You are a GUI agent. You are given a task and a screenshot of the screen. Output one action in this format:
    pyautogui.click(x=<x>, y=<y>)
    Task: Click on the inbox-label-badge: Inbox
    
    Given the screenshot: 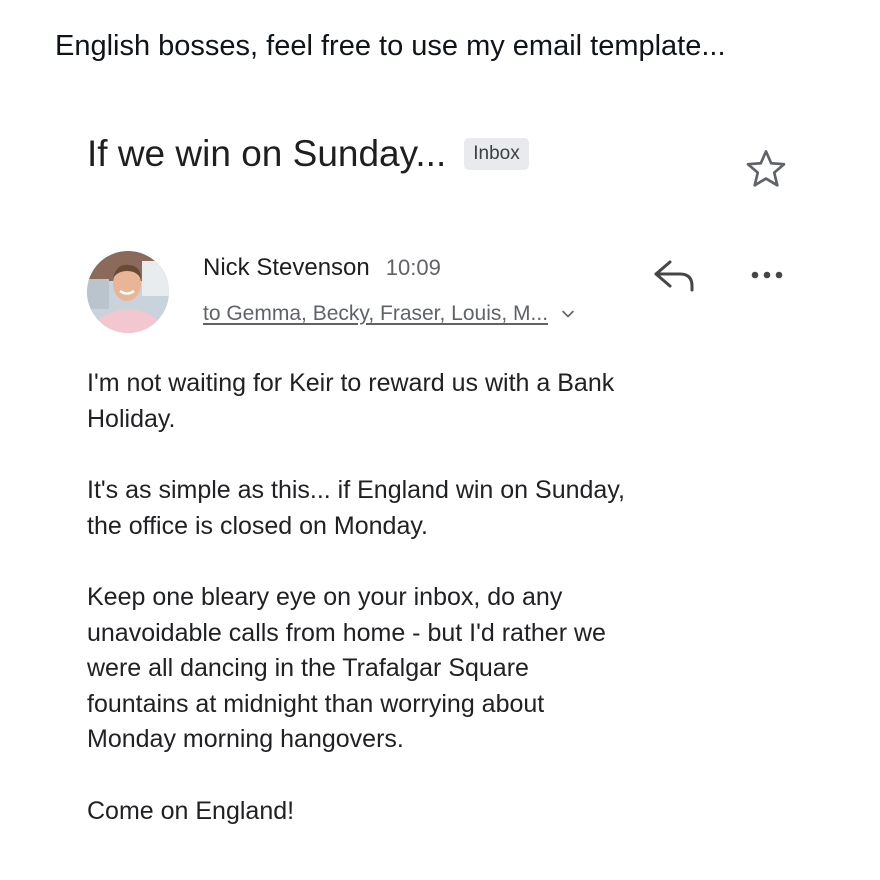 What is the action you would take?
    pyautogui.click(x=496, y=154)
    